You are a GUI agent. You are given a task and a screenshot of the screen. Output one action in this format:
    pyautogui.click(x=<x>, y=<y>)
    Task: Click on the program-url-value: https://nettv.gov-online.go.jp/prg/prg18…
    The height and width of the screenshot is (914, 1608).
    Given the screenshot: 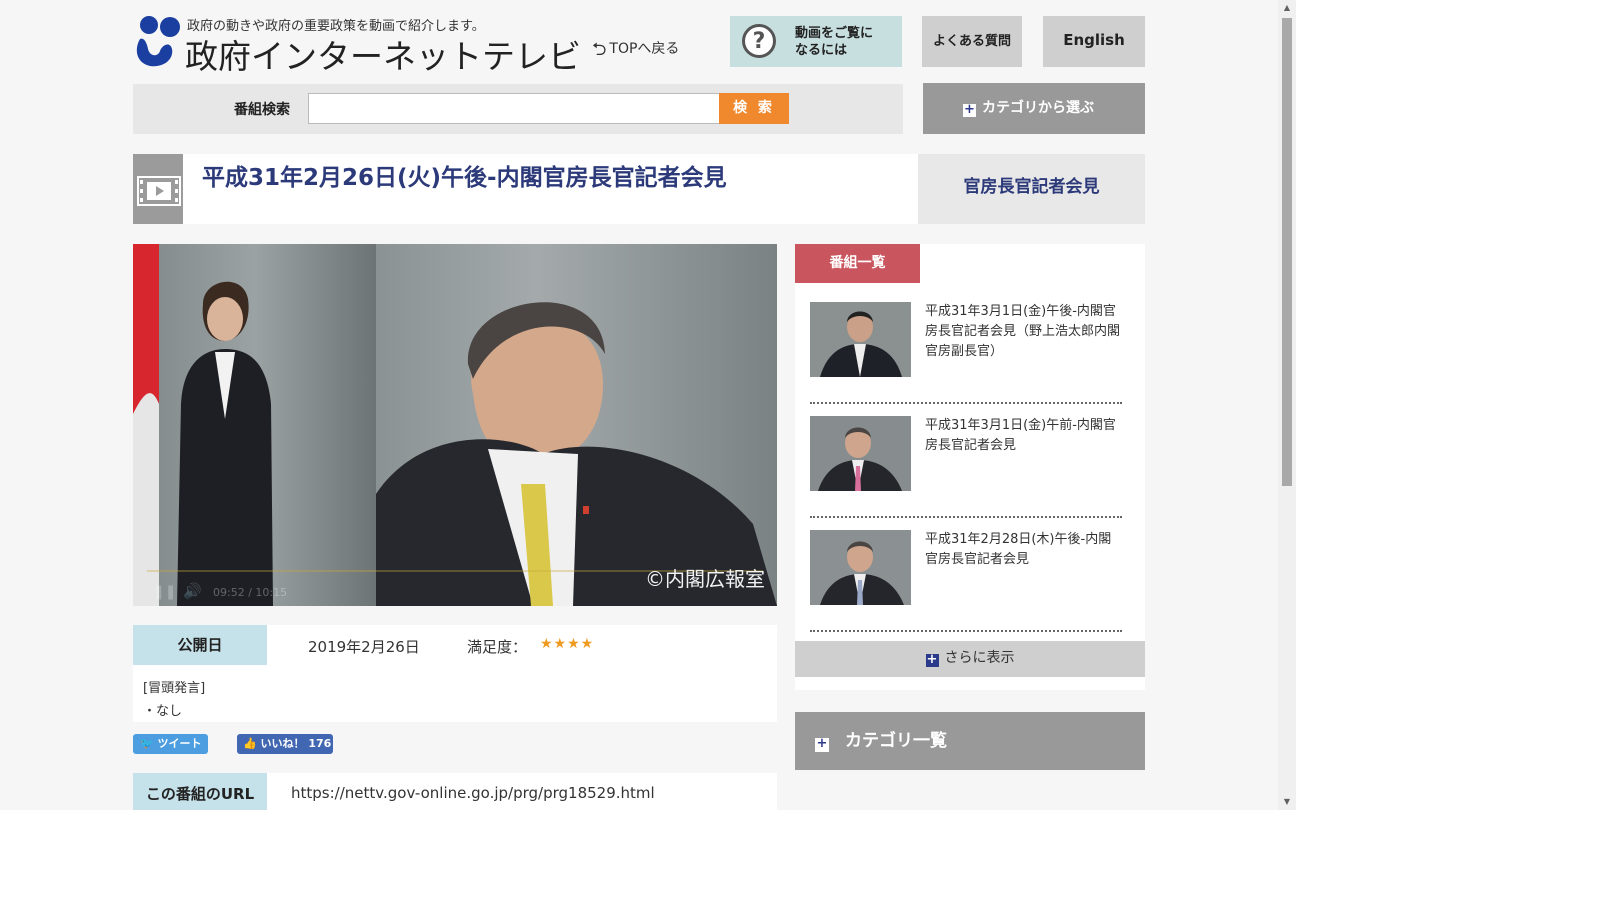 What is the action you would take?
    pyautogui.click(x=473, y=793)
    